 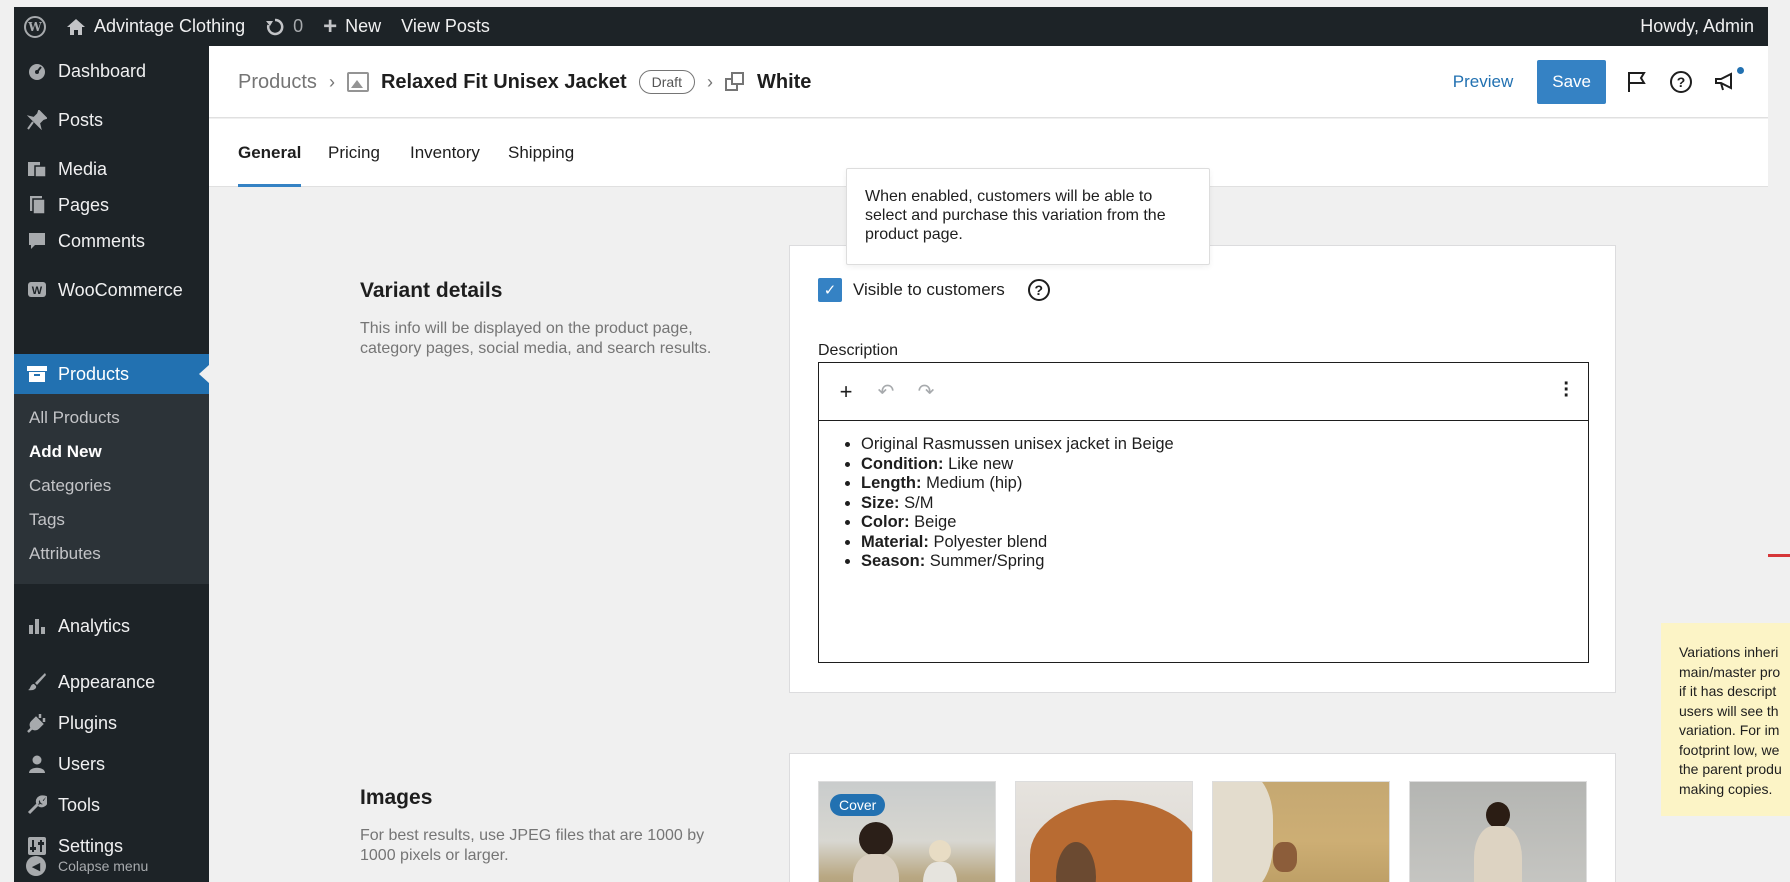 I want to click on sidebar-item-woocommerce: W WooCommerce, so click(x=111, y=290).